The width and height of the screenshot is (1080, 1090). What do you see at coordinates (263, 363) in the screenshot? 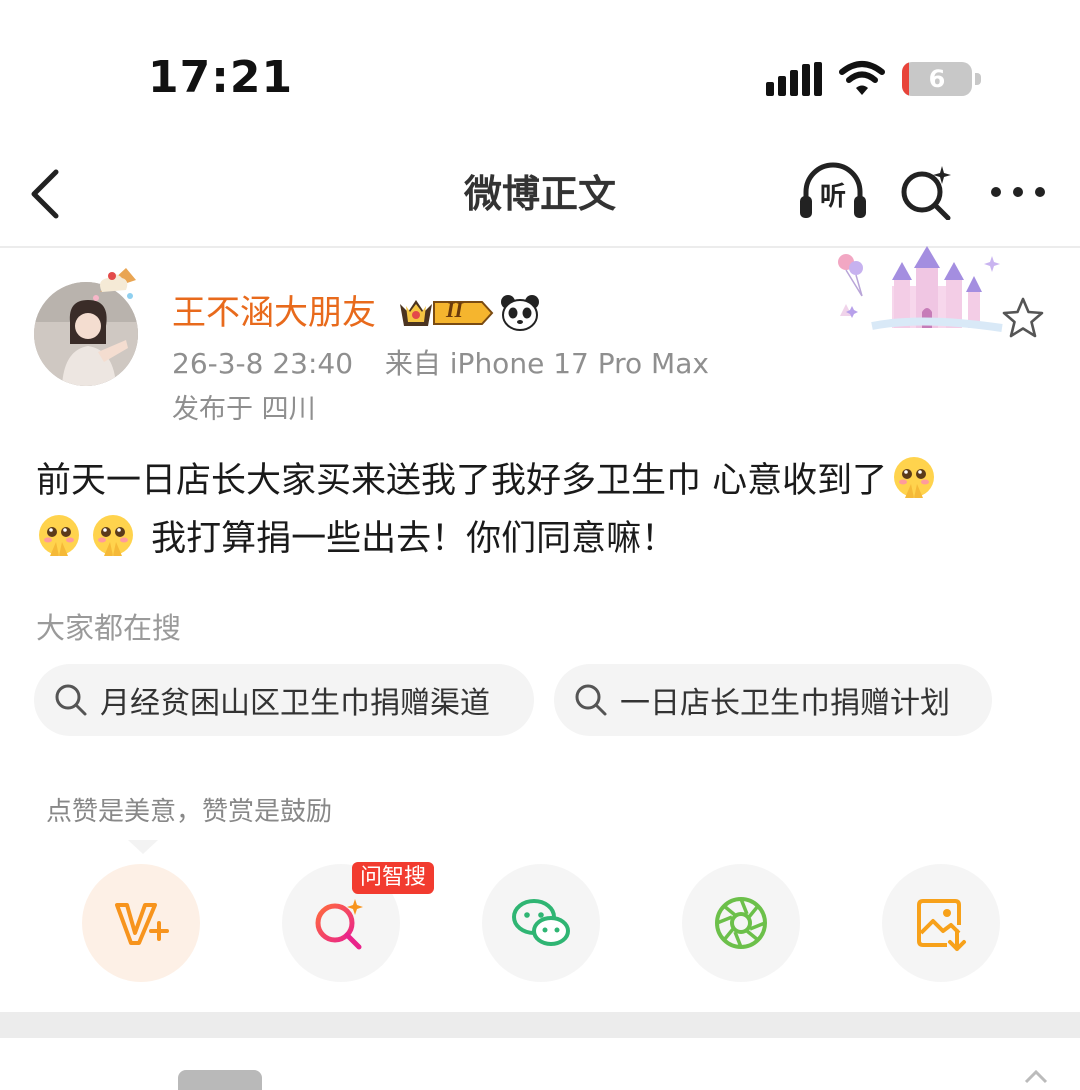
I see `post-timestamp: 26-3-8 23:40` at bounding box center [263, 363].